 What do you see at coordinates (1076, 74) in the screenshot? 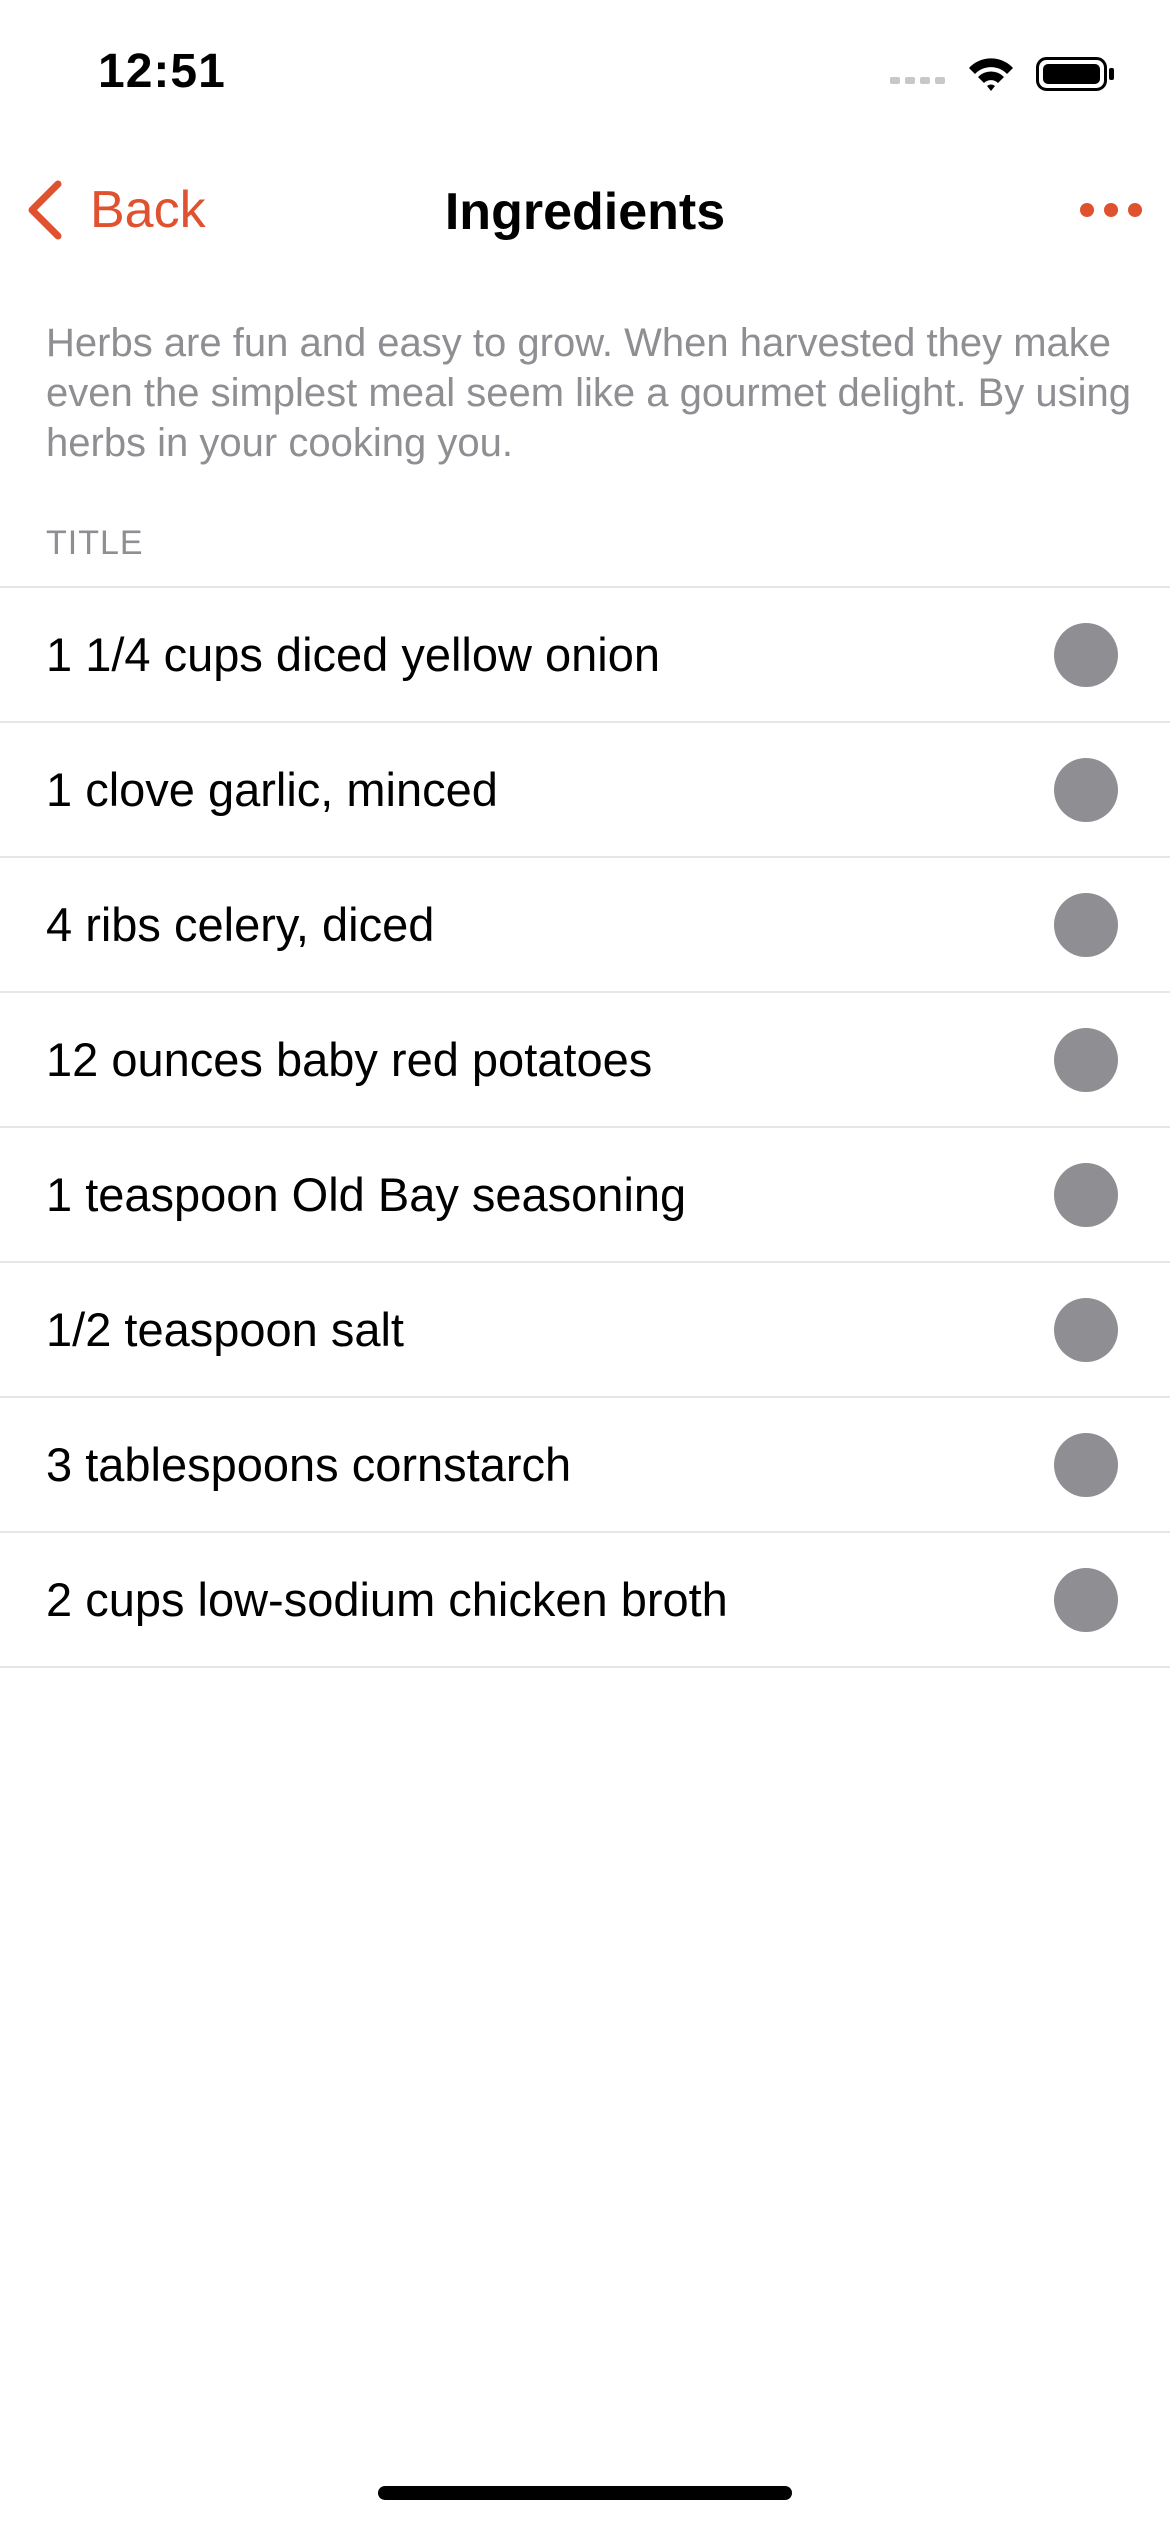
I see `battery-icon` at bounding box center [1076, 74].